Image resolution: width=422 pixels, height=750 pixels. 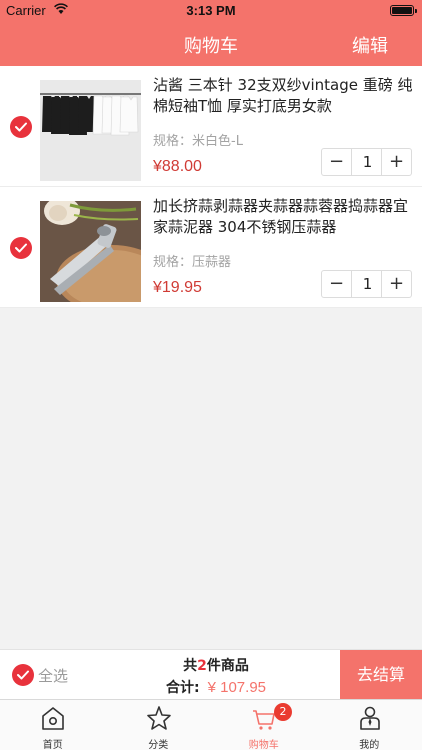 I want to click on star-icon, so click(x=158, y=718).